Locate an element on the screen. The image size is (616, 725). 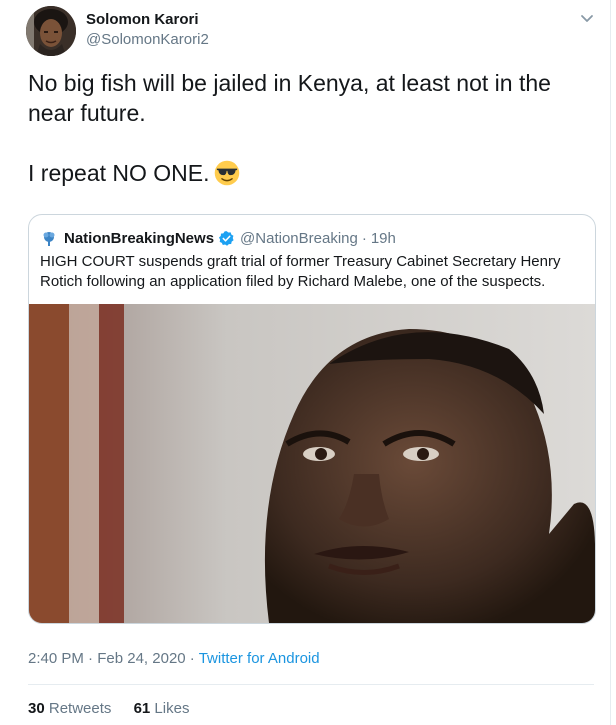
retweets-label: Retweets is located at coordinates (80, 708).